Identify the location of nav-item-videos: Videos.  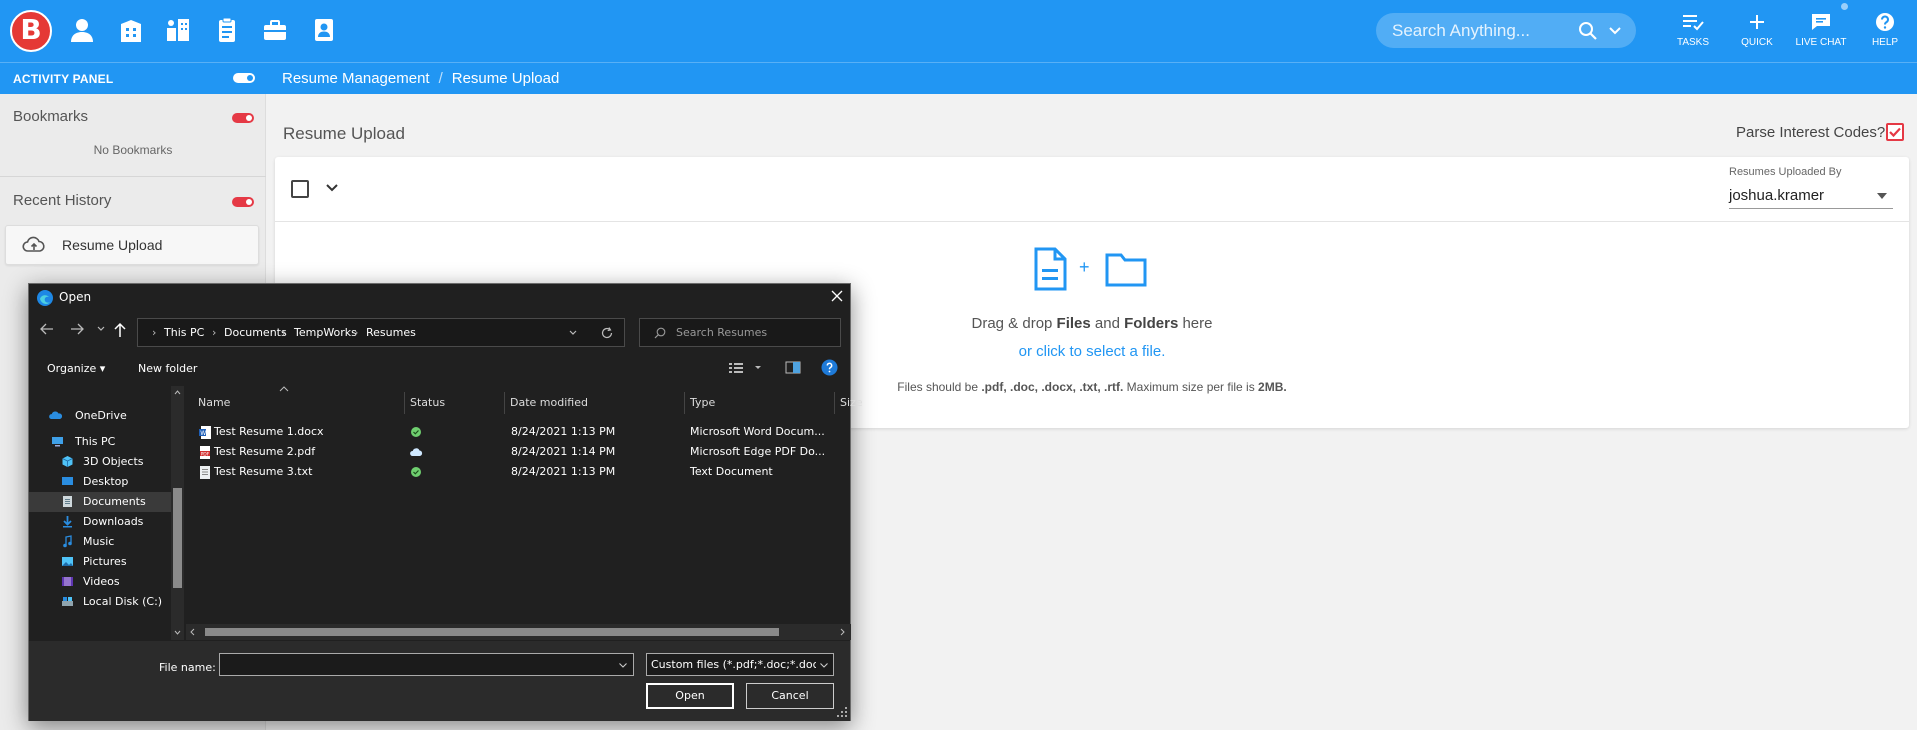
(100, 582).